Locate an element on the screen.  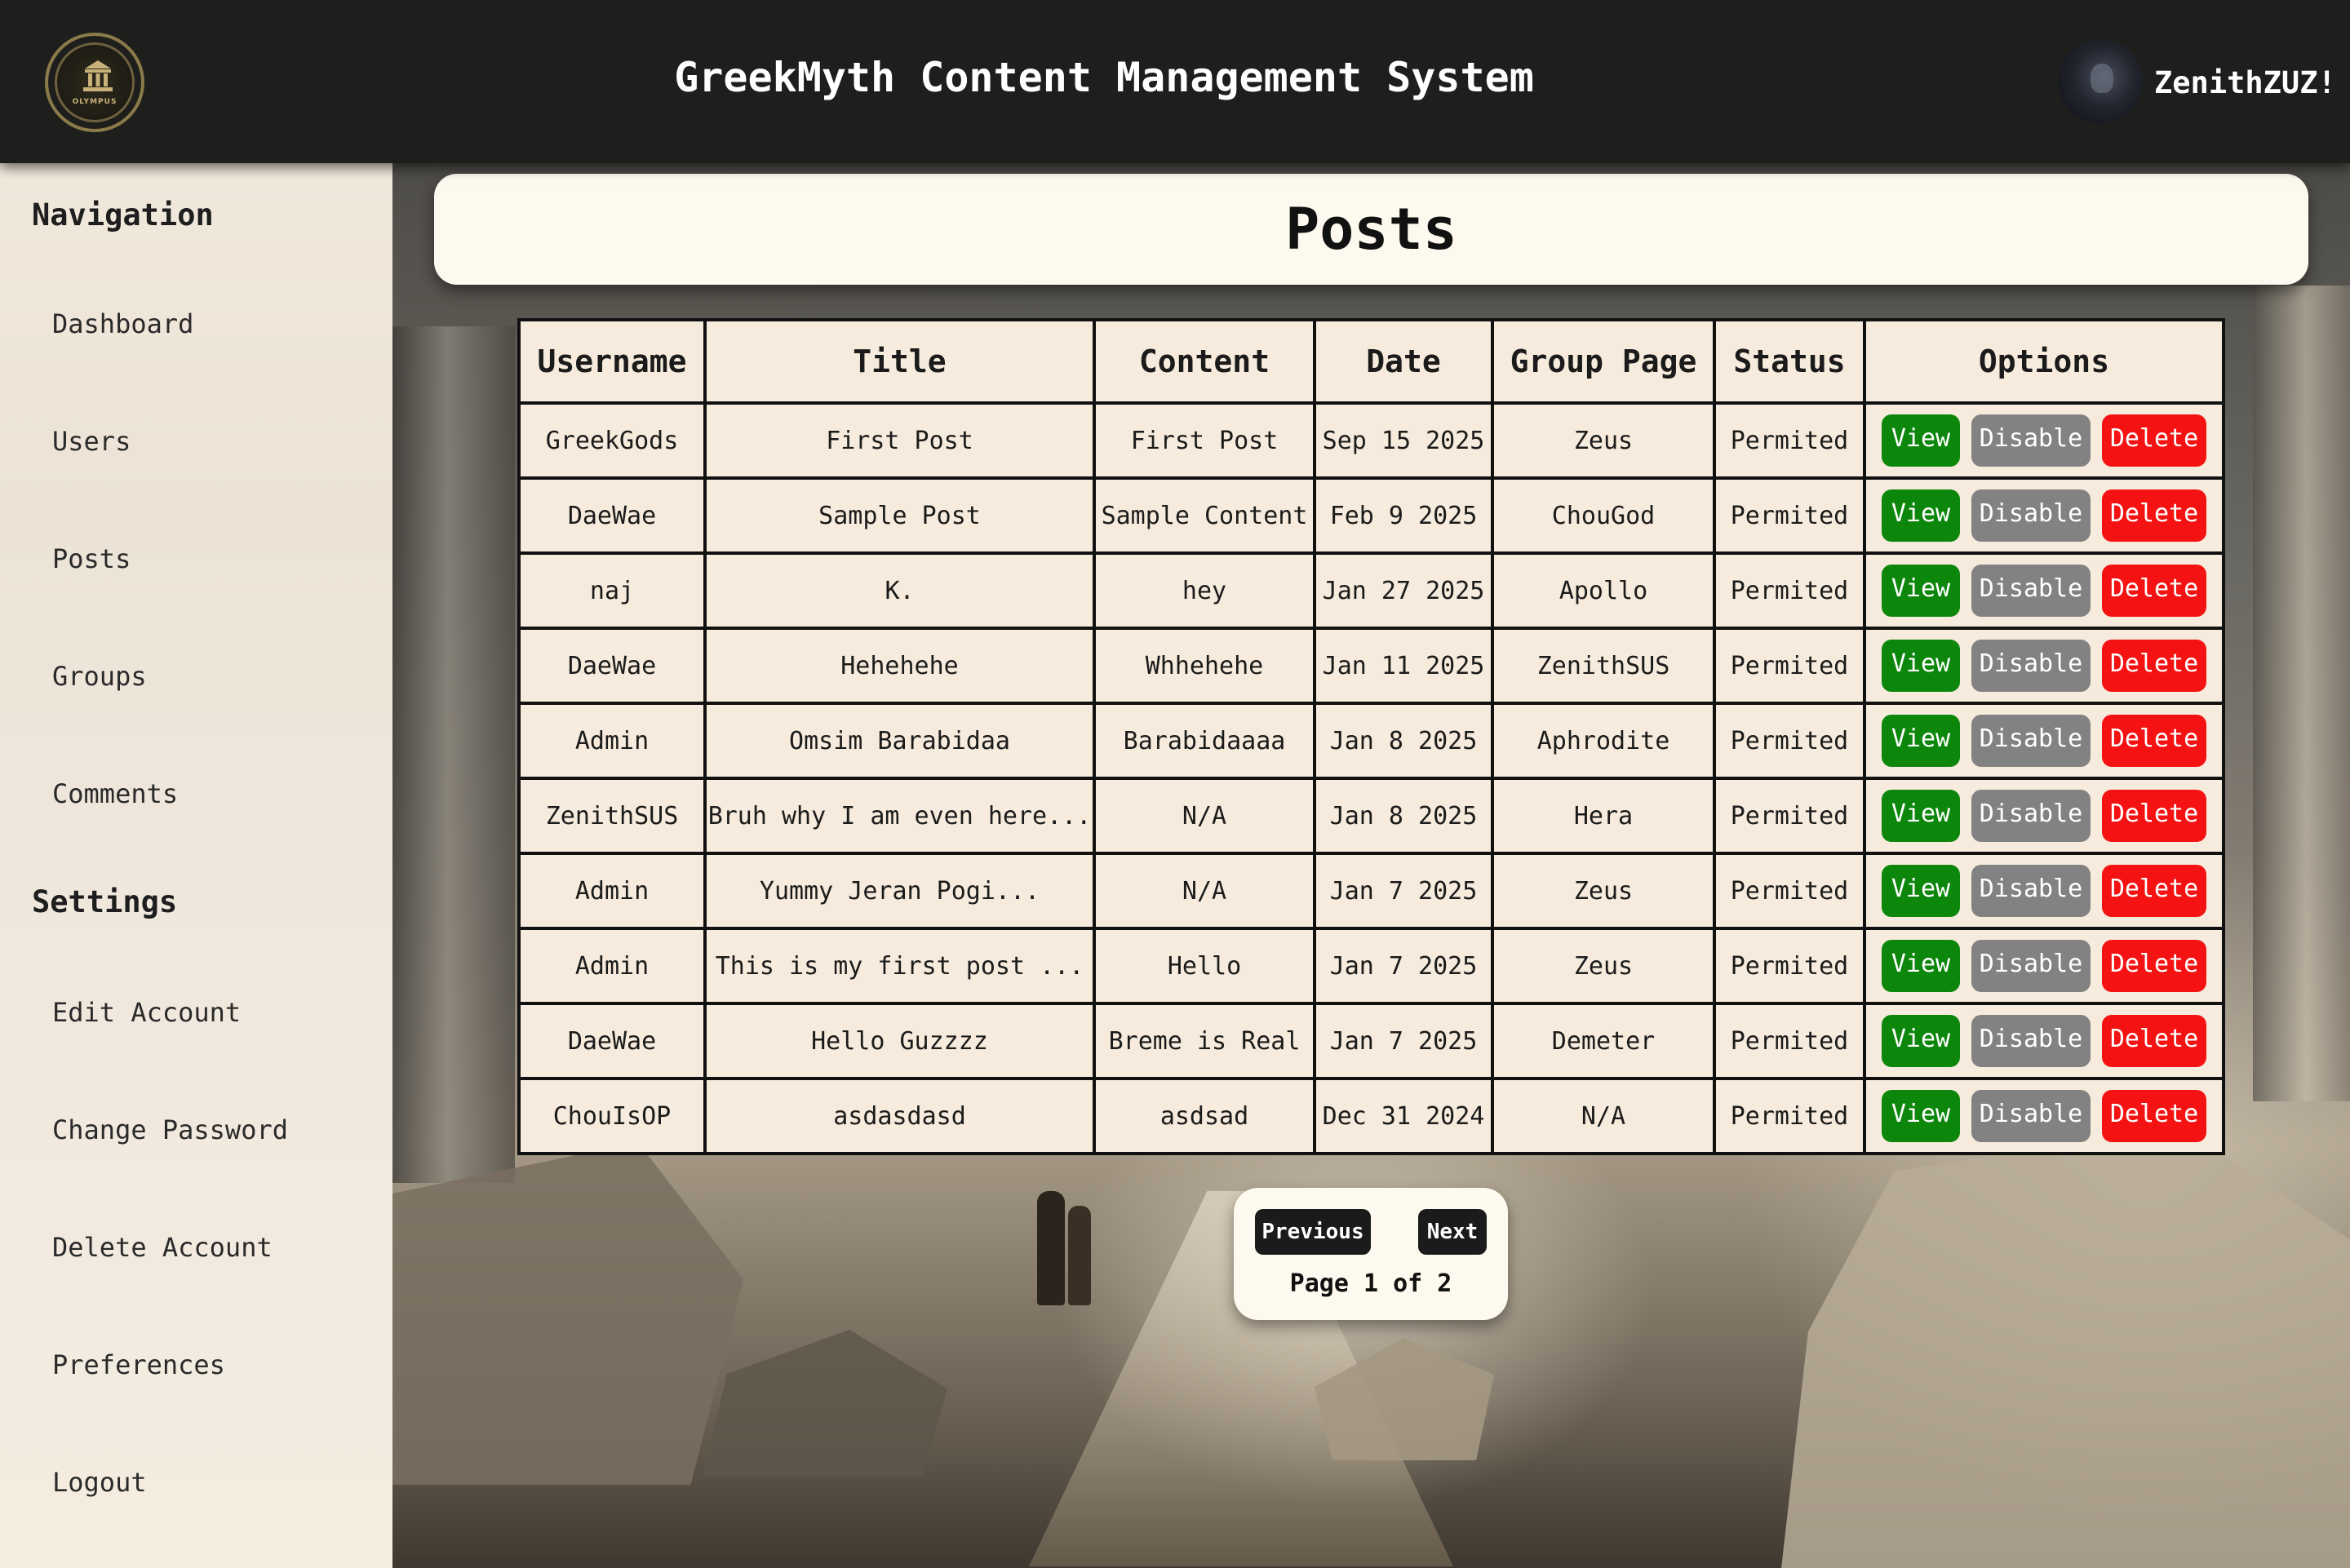
user-avatar is located at coordinates (2100, 81).